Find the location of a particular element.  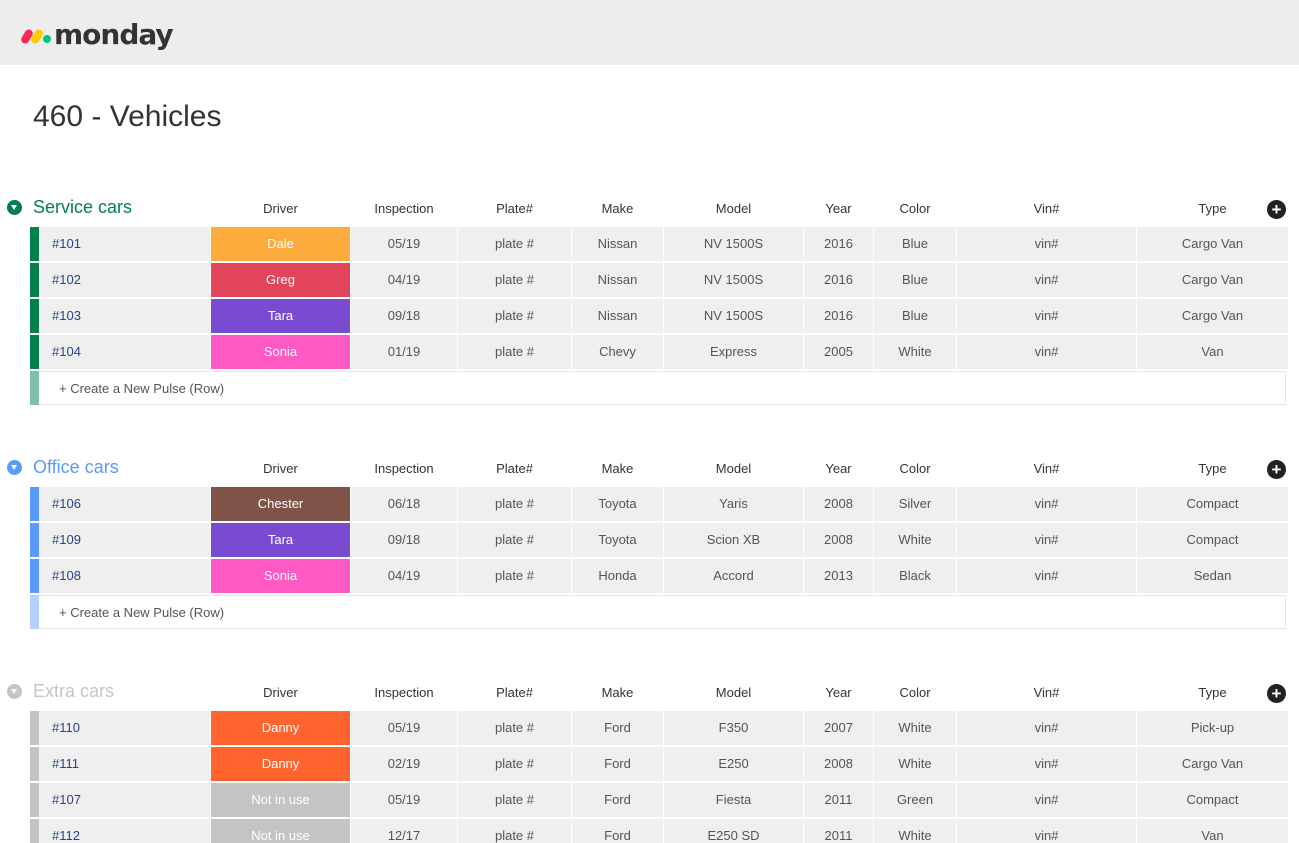

cell-driver: Danny is located at coordinates (280, 764).